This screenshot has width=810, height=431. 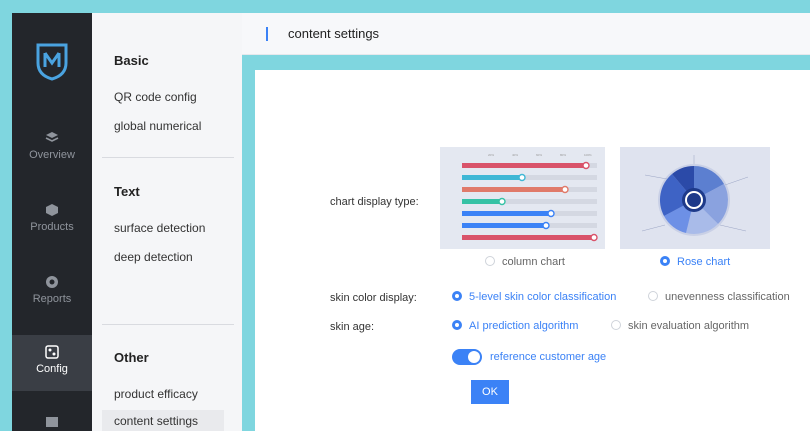 What do you see at coordinates (515, 155) in the screenshot?
I see `svg-text: 40%` at bounding box center [515, 155].